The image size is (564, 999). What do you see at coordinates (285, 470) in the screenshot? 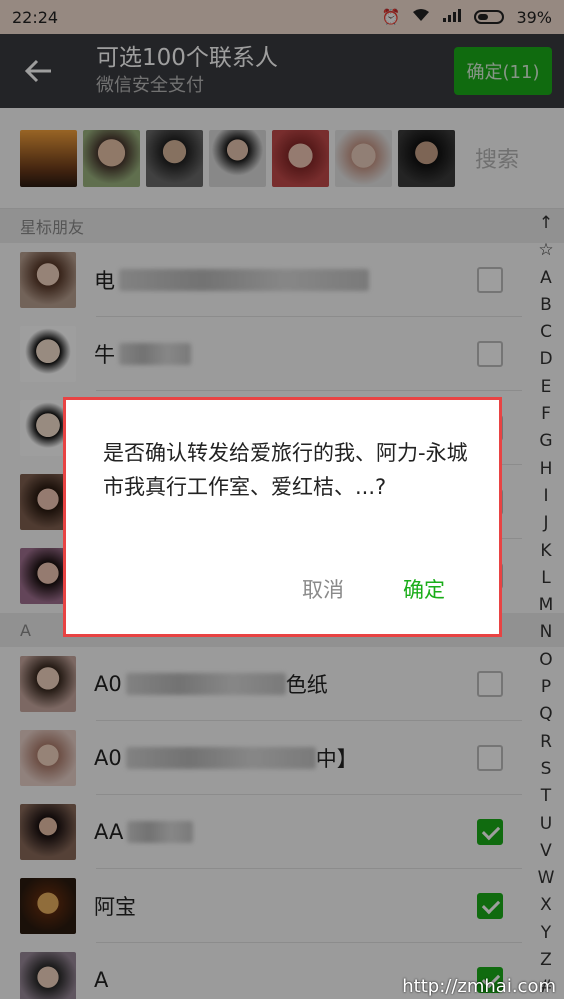
I see `dialog-message: 是否确认转发给爱旅行的我、阿力-永城市我真行工作室、爱红桔、...?` at bounding box center [285, 470].